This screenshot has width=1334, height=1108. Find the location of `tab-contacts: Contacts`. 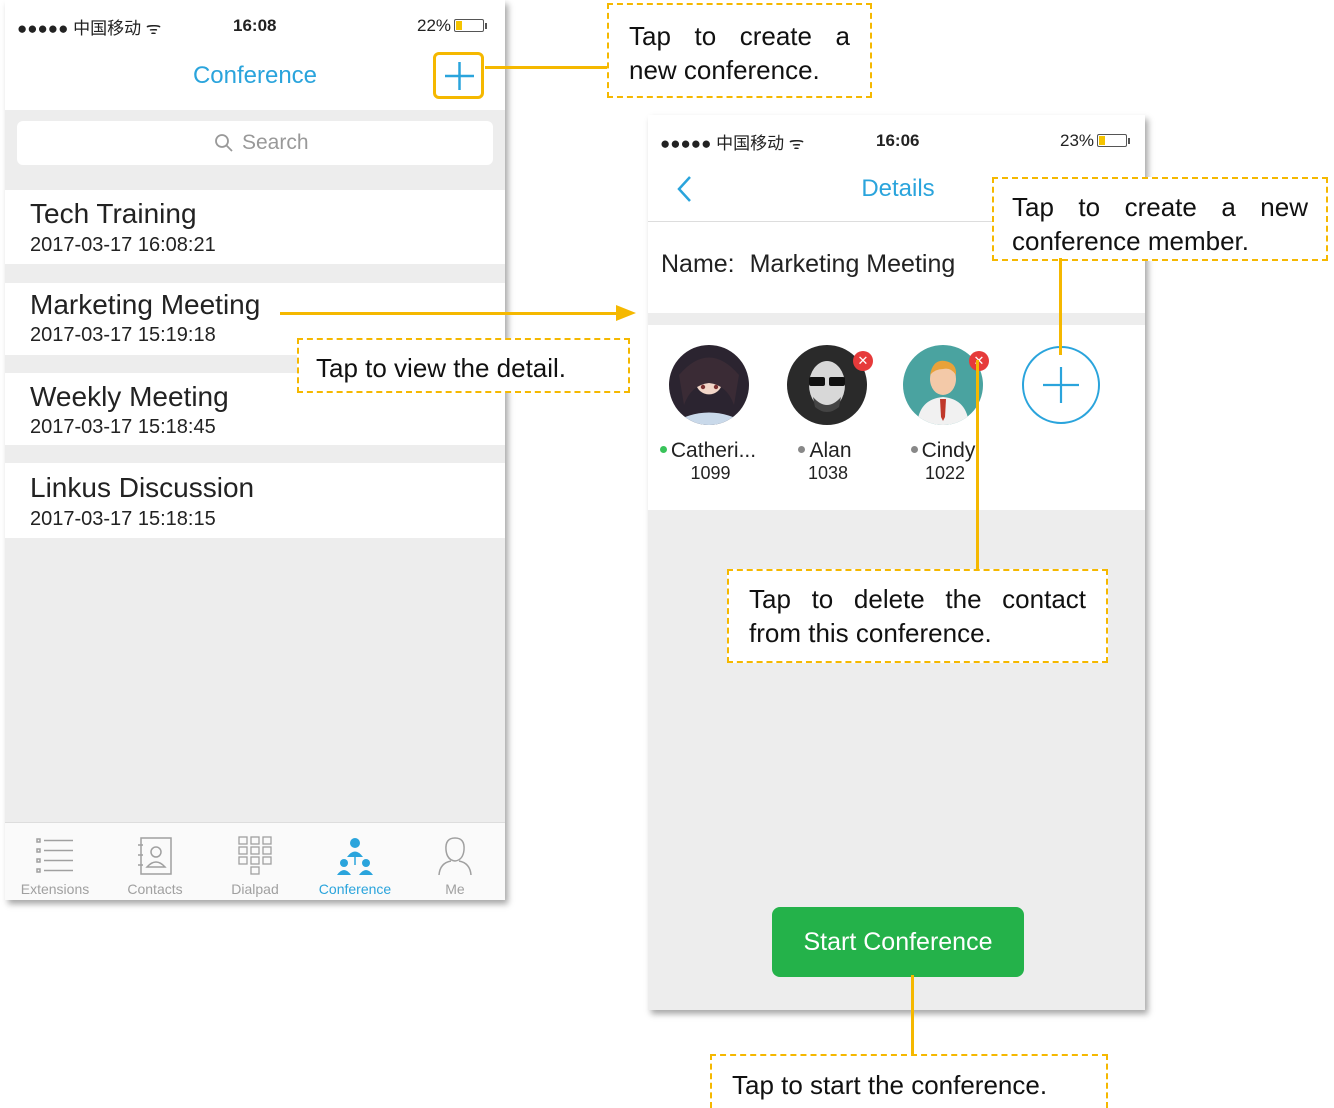

tab-contacts: Contacts is located at coordinates (155, 861).